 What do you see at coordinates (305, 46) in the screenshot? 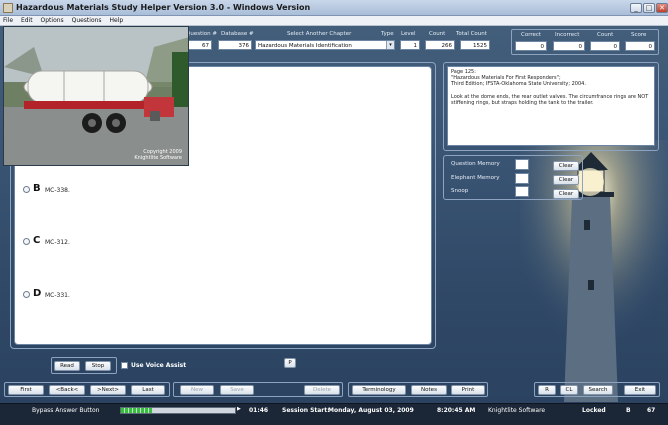
I see `chapter-select-value: Hazardous Materials Identification` at bounding box center [305, 46].